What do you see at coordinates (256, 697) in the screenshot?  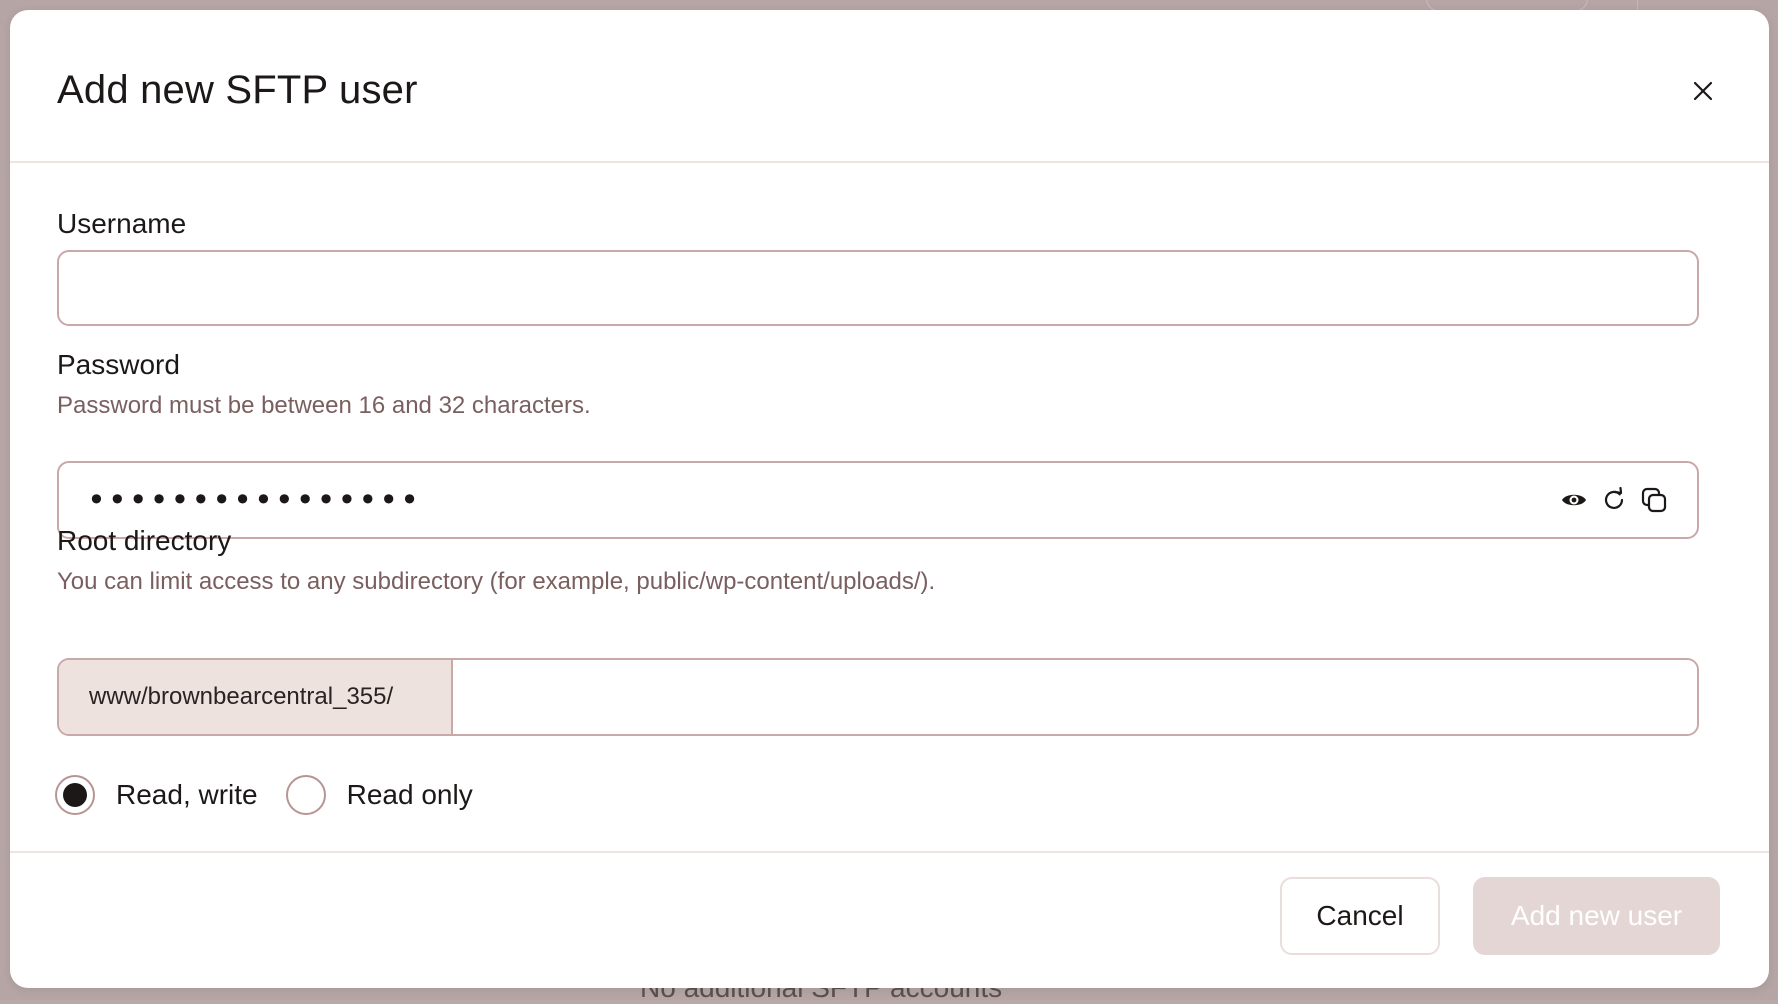 I see `root-directory-prefix: www/brownbearcentral_355/` at bounding box center [256, 697].